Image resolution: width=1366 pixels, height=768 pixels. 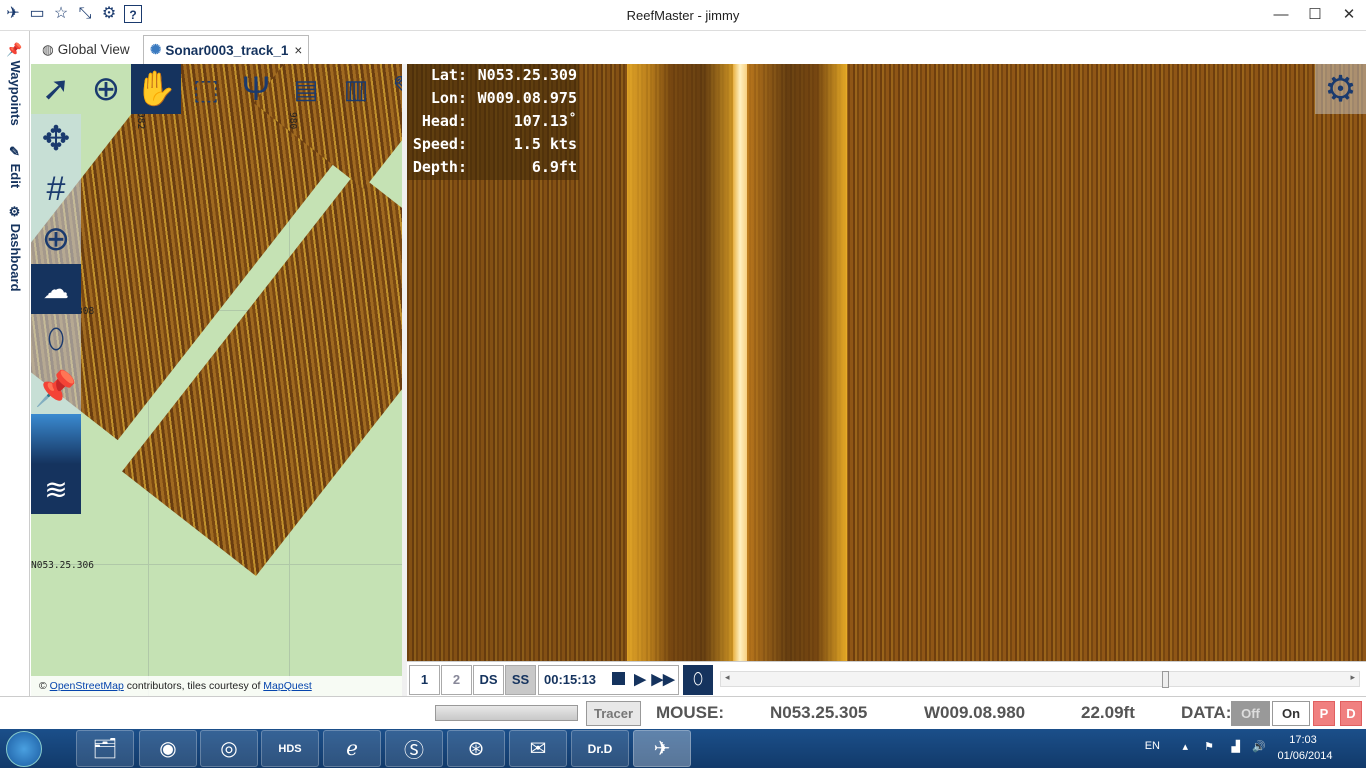 I want to click on data-d-button: D, so click(x=1351, y=713).